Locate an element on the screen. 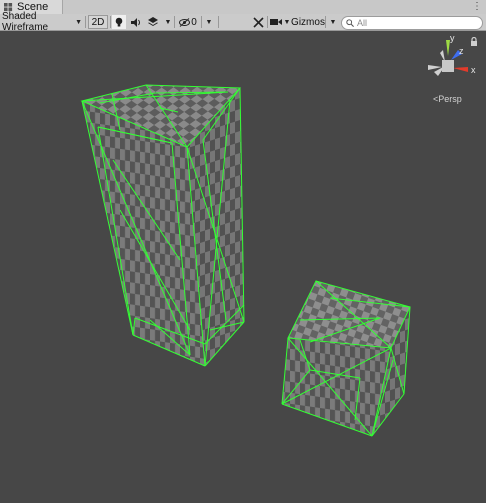  projection-label: Persp is located at coordinates (450, 99).